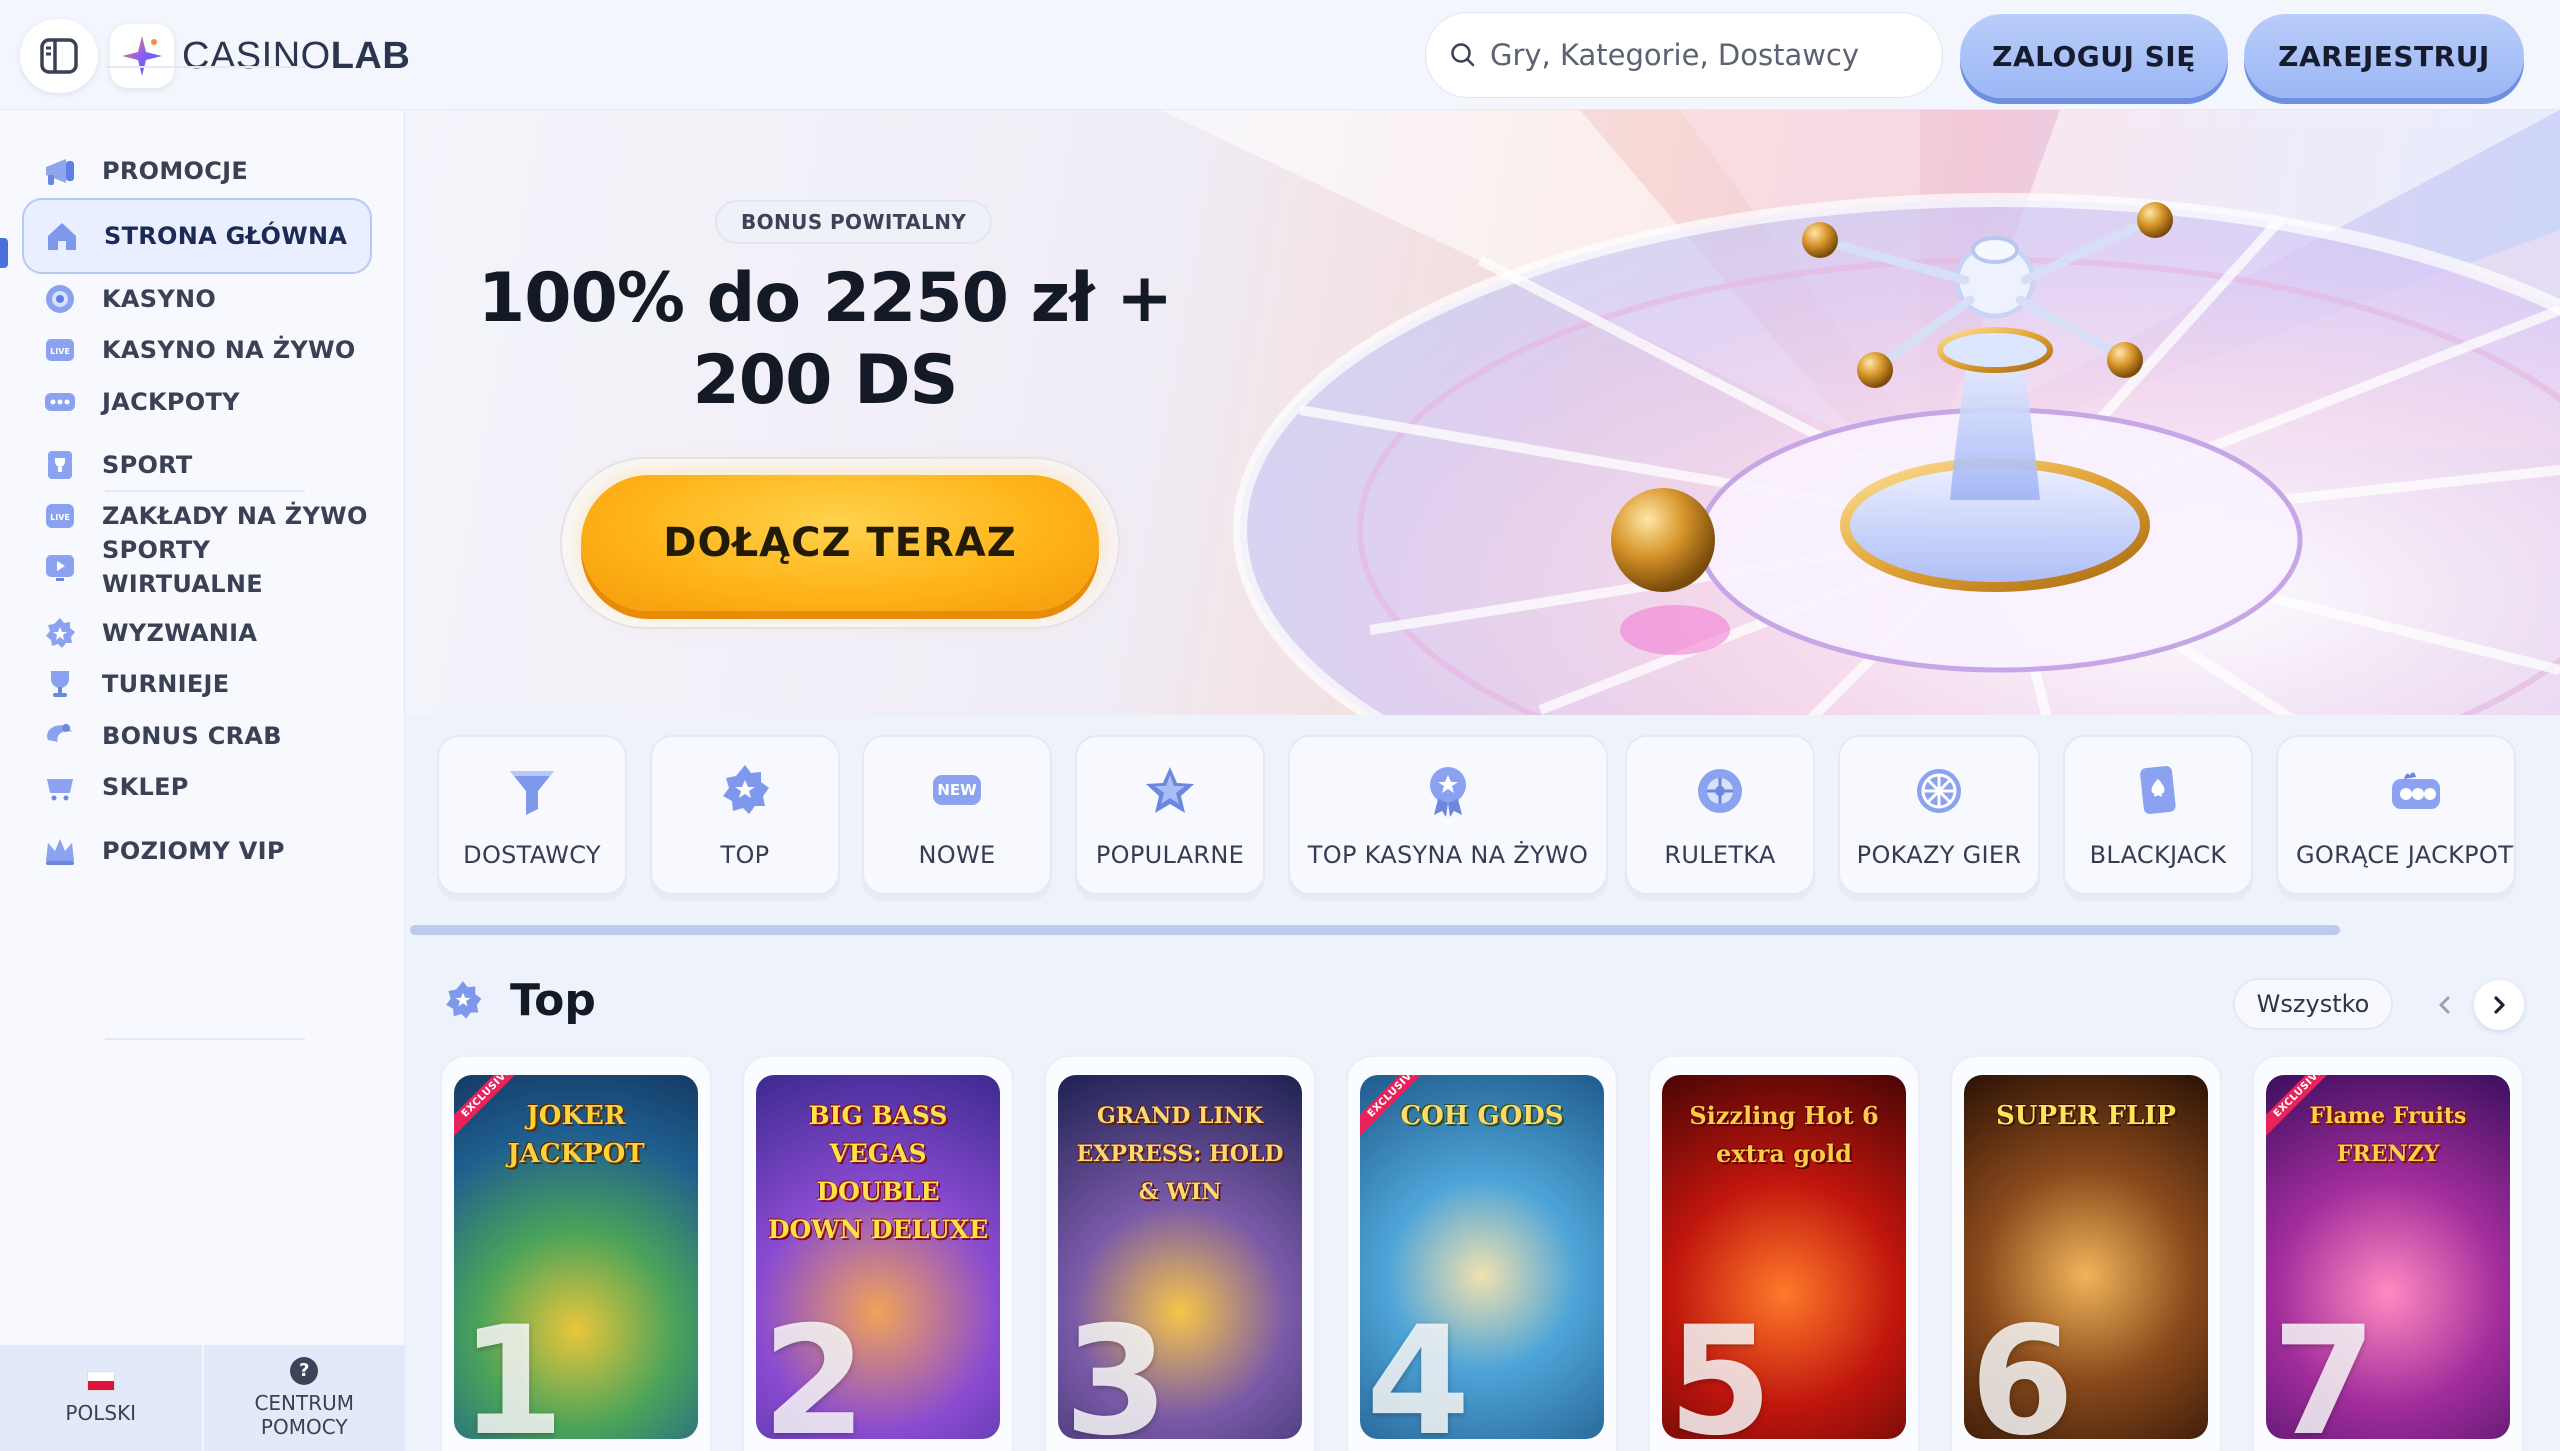 The image size is (2560, 1451). I want to click on game-card: SUPER FLIP 6, so click(2086, 1253).